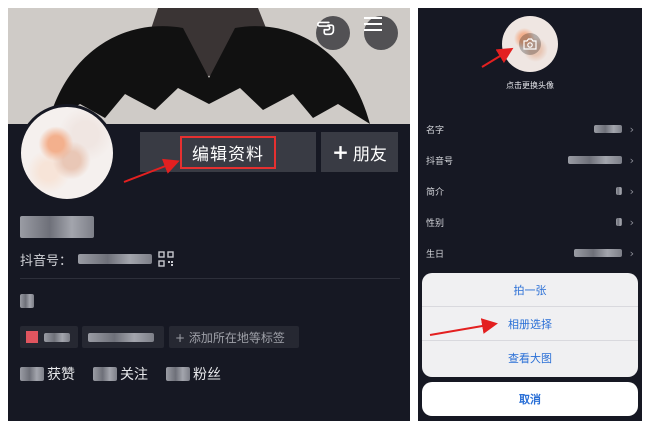 Image resolution: width=650 pixels, height=430 pixels. What do you see at coordinates (32, 337) in the screenshot?
I see `tag-color-block` at bounding box center [32, 337].